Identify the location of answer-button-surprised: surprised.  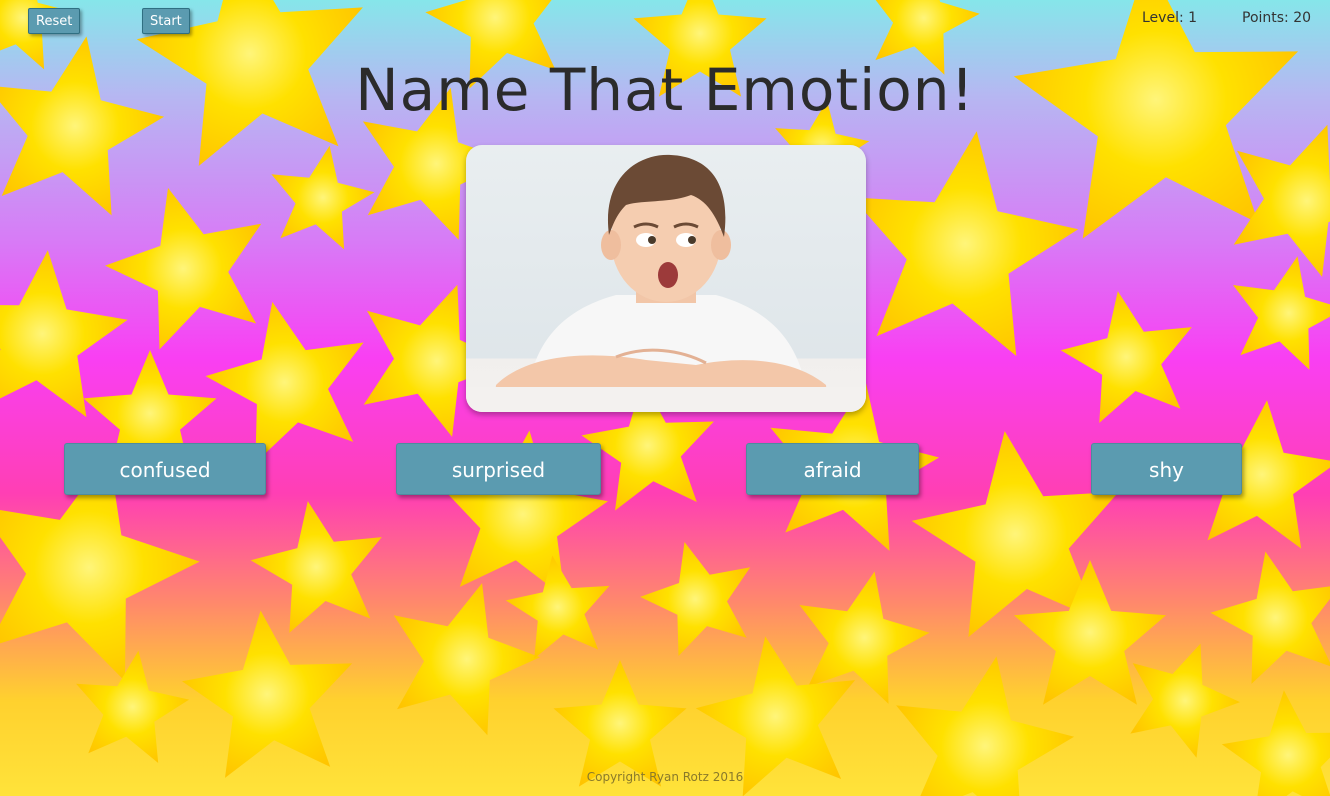
(498, 469).